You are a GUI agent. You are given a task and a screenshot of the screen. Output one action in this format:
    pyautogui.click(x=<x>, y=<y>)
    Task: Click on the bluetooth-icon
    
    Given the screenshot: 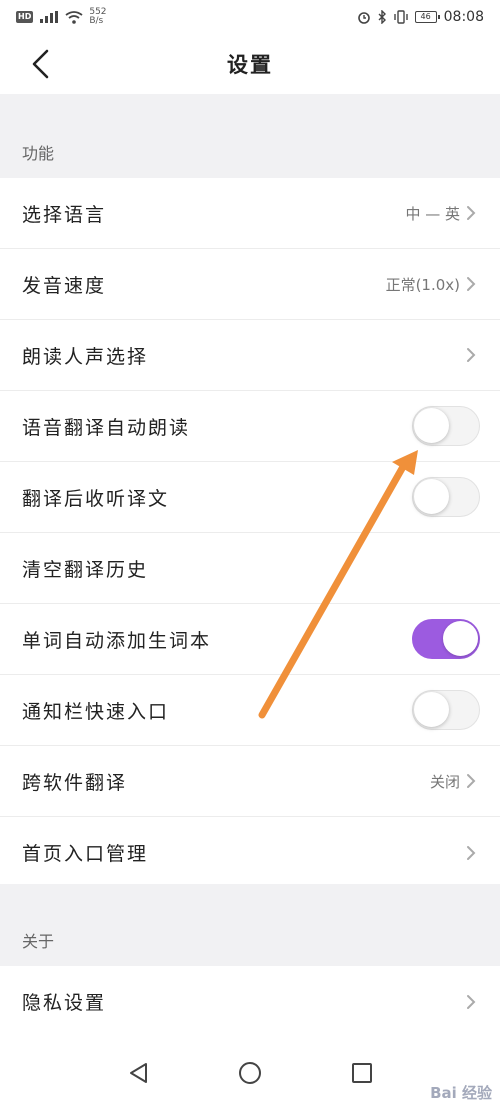 What is the action you would take?
    pyautogui.click(x=382, y=17)
    